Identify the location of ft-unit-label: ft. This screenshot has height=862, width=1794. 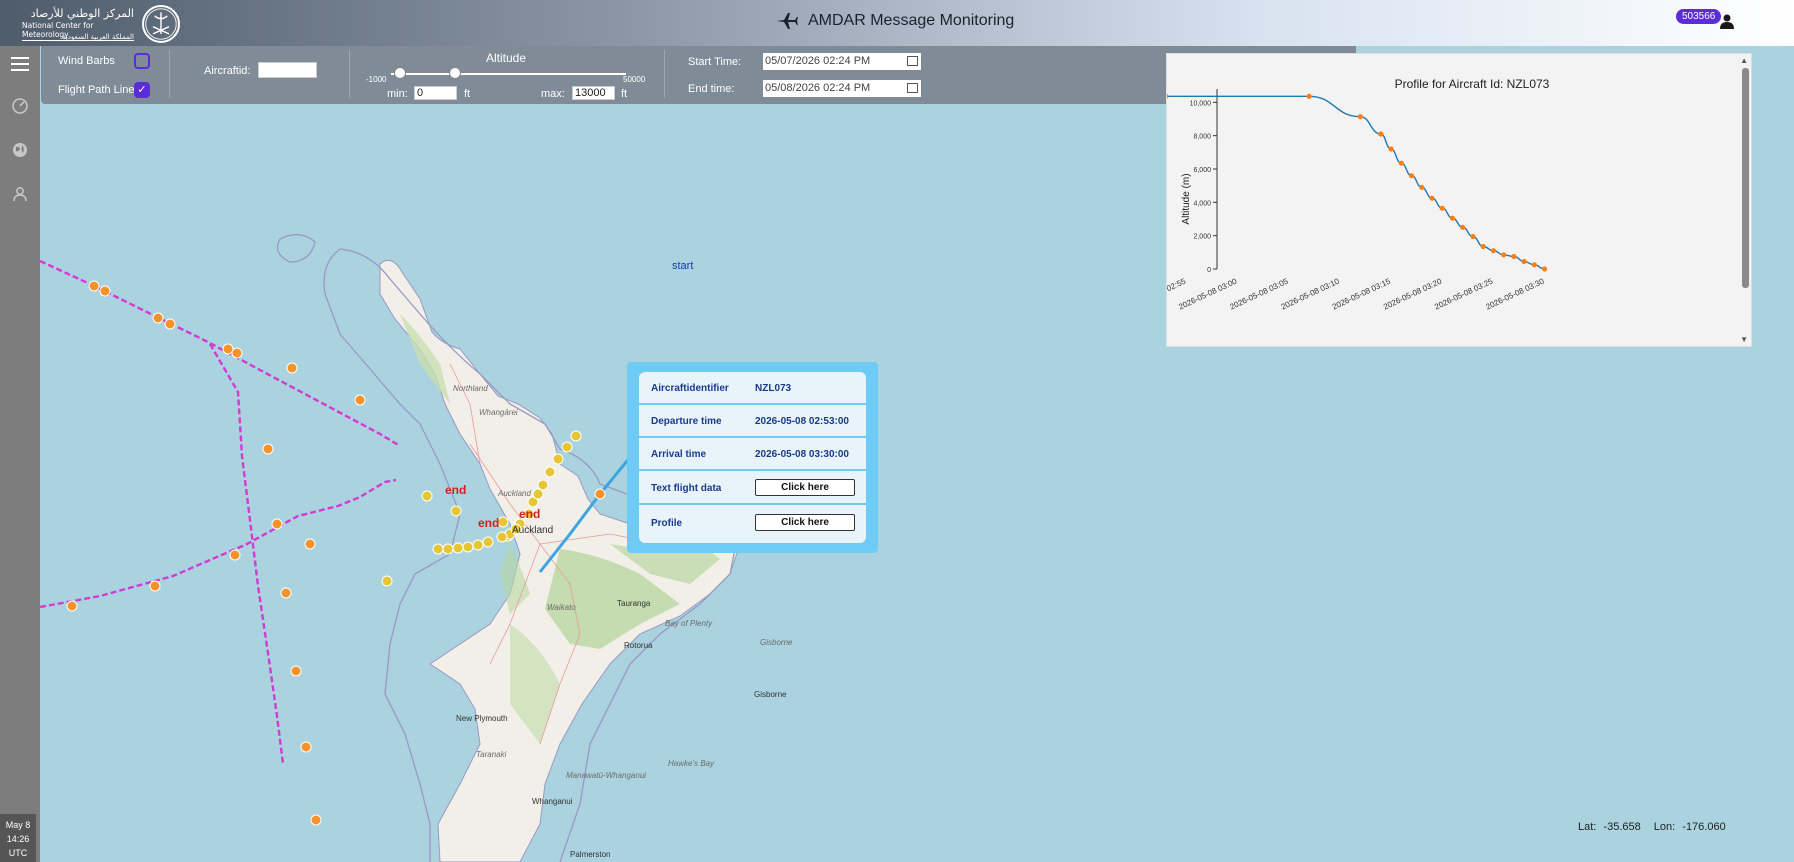
(467, 94).